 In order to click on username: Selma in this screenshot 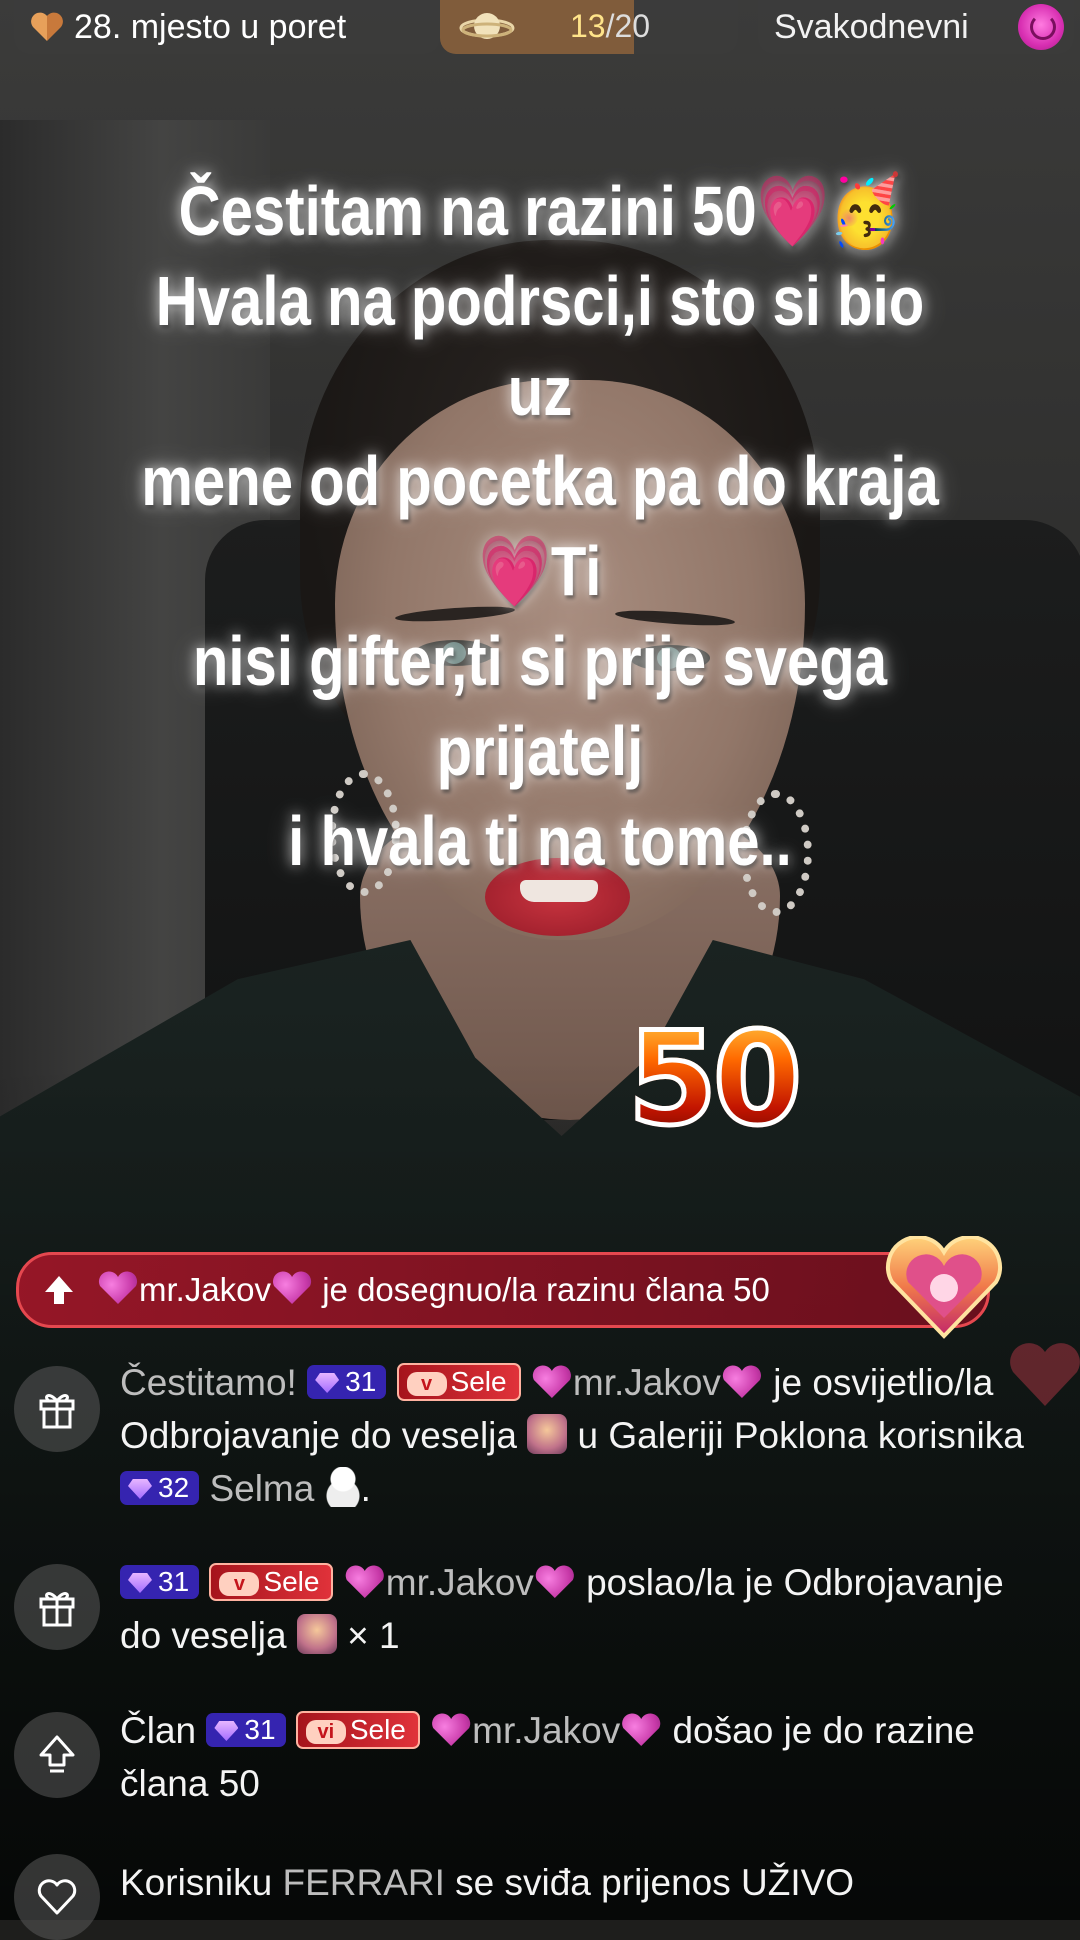, I will do `click(261, 1488)`.